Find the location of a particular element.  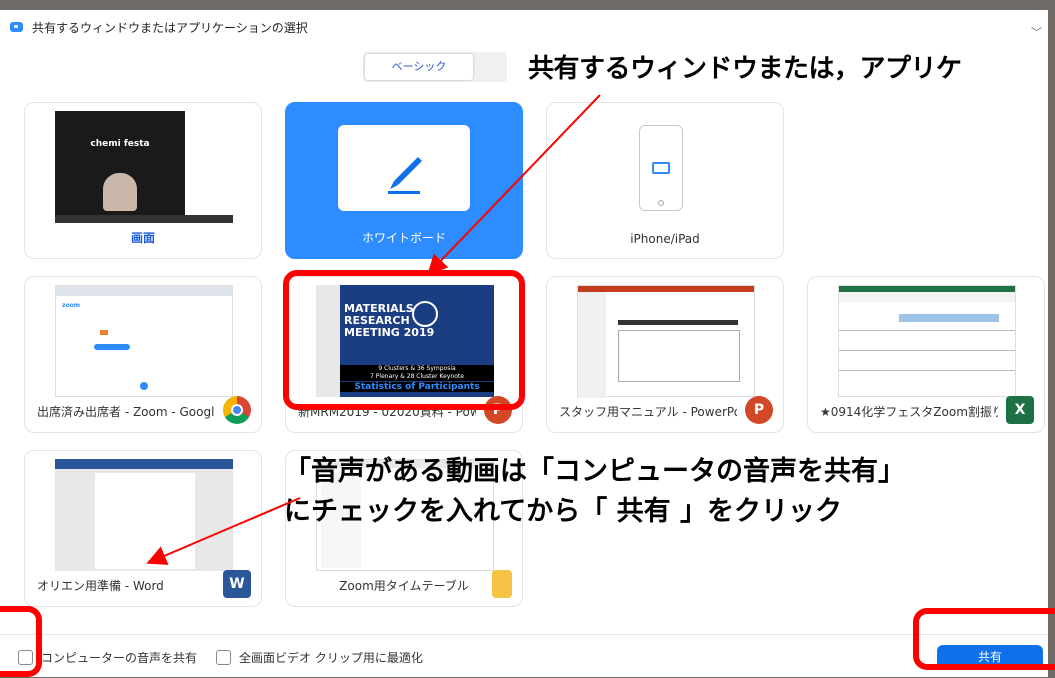

share-audio-label: コンピューターの音声を共有 is located at coordinates (119, 658).